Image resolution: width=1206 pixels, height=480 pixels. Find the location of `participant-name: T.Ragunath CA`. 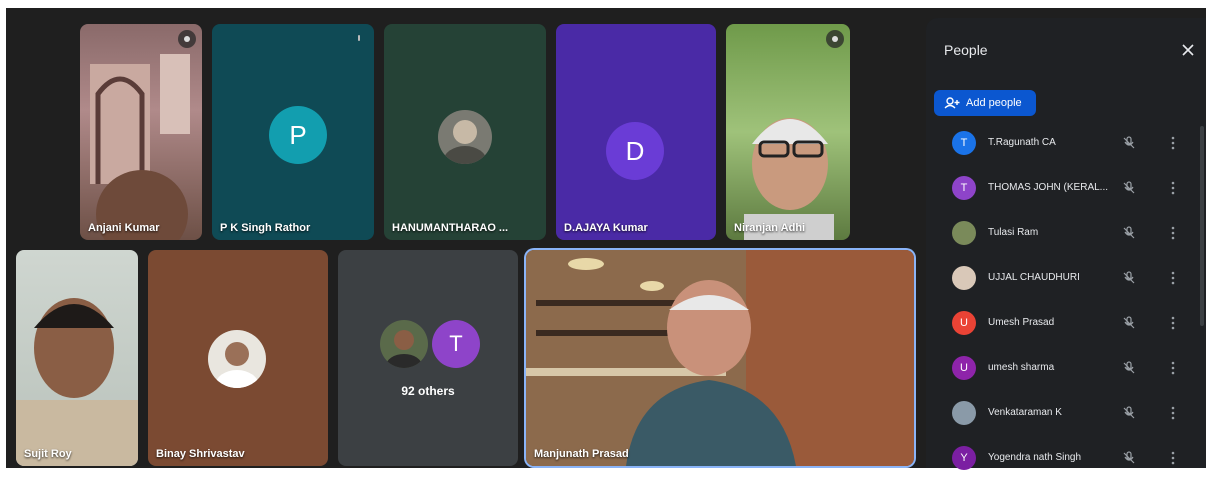

participant-name: T.Ragunath CA is located at coordinates (1022, 142).